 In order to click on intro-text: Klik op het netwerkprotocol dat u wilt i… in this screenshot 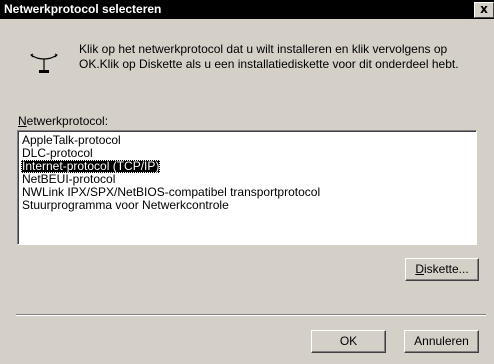, I will do `click(269, 56)`.